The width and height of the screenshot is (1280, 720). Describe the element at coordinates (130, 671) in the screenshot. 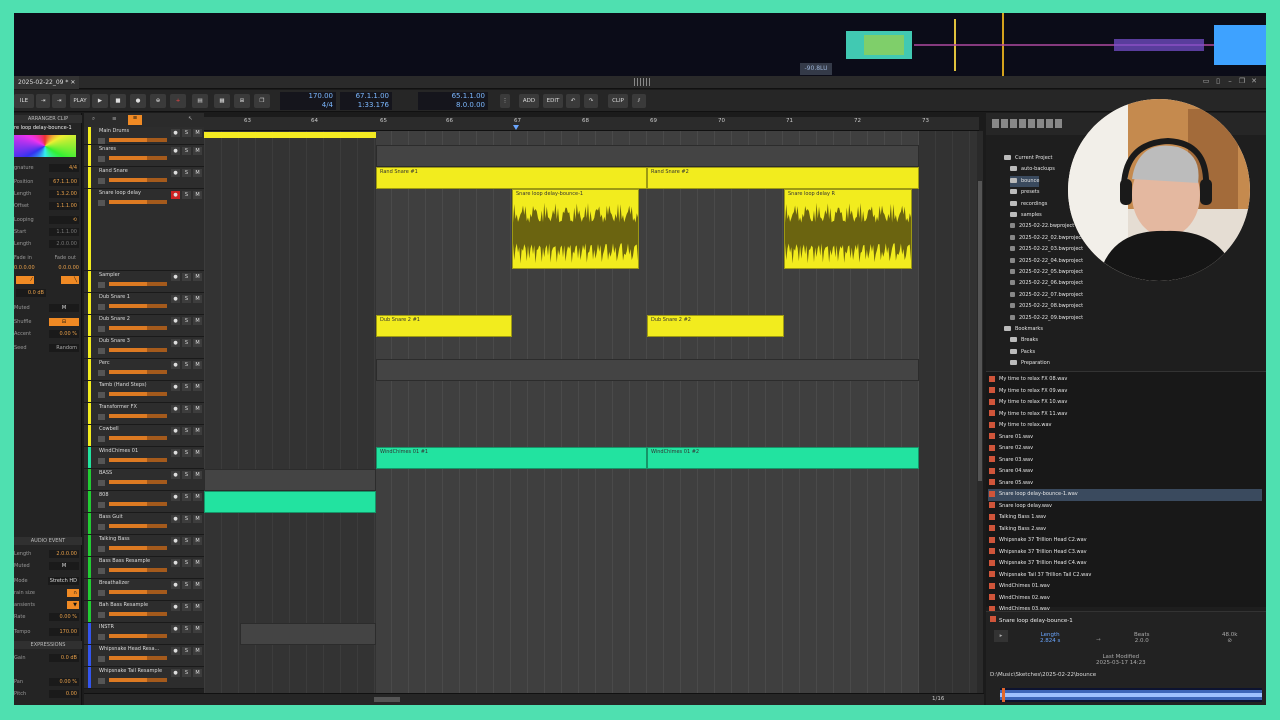

I see `track-name: Whipsnake Tail Resample` at that location.